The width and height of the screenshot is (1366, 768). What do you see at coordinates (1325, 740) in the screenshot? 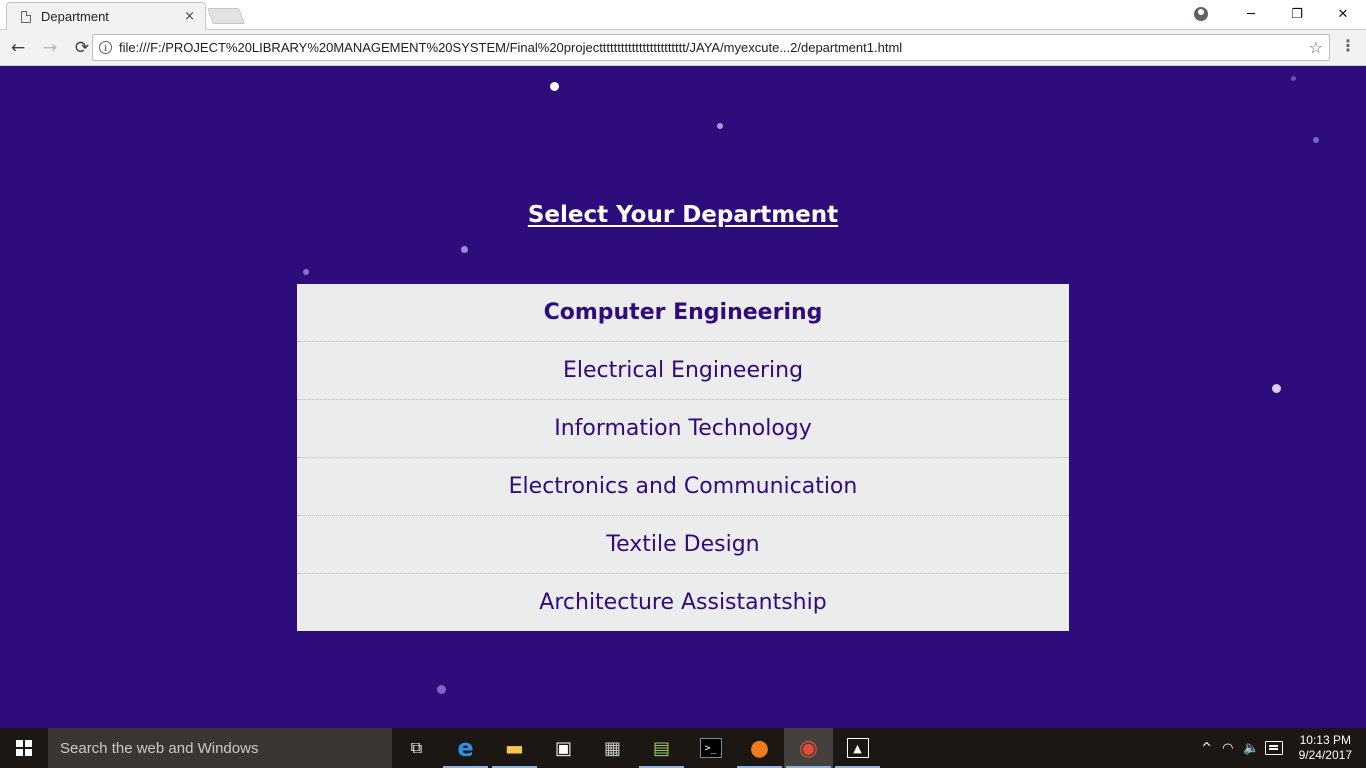
I see `clock-time: 10:13 PM` at bounding box center [1325, 740].